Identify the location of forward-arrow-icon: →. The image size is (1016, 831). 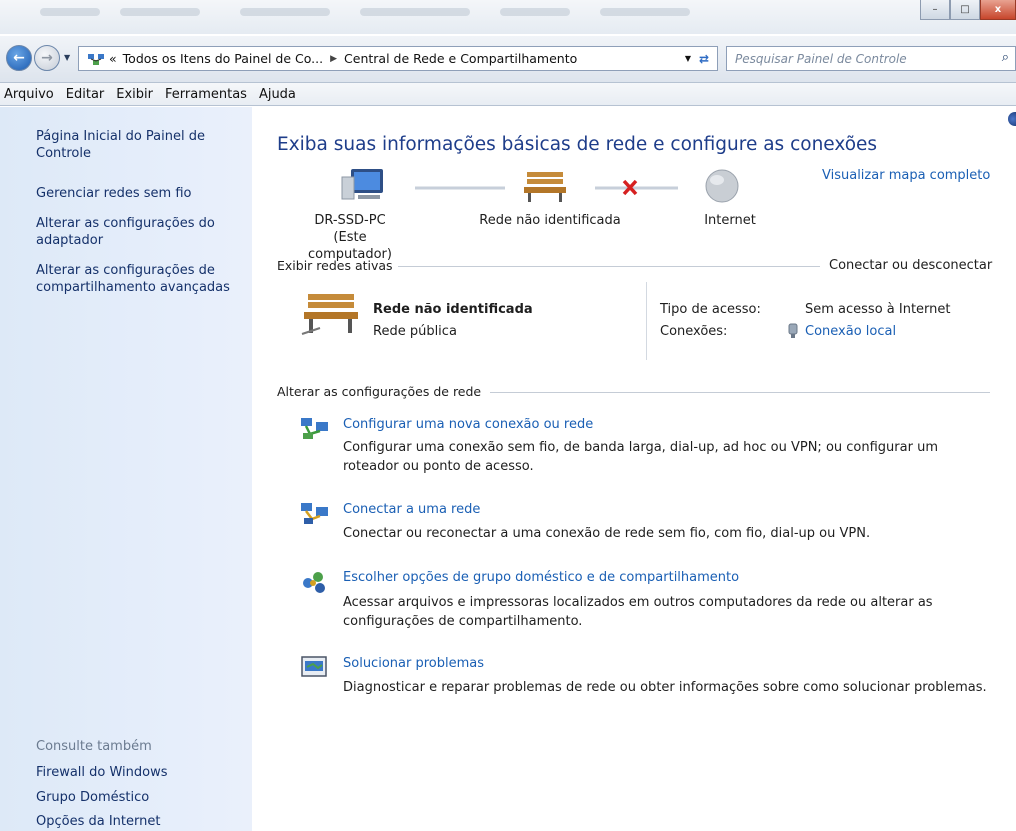
(47, 58).